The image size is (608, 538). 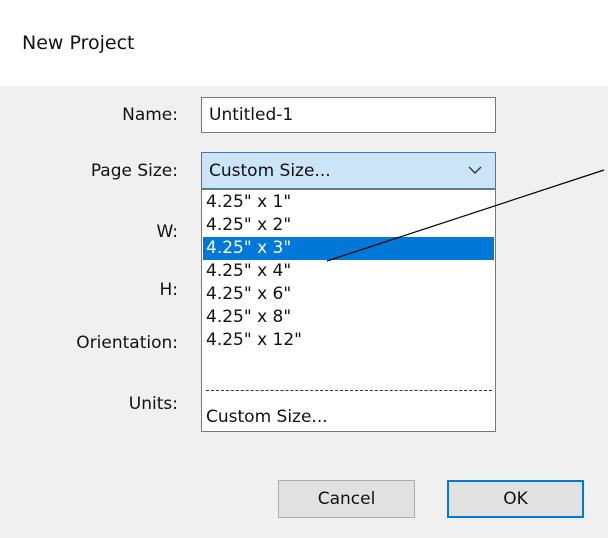 What do you see at coordinates (349, 390) in the screenshot?
I see `dropdown-separator` at bounding box center [349, 390].